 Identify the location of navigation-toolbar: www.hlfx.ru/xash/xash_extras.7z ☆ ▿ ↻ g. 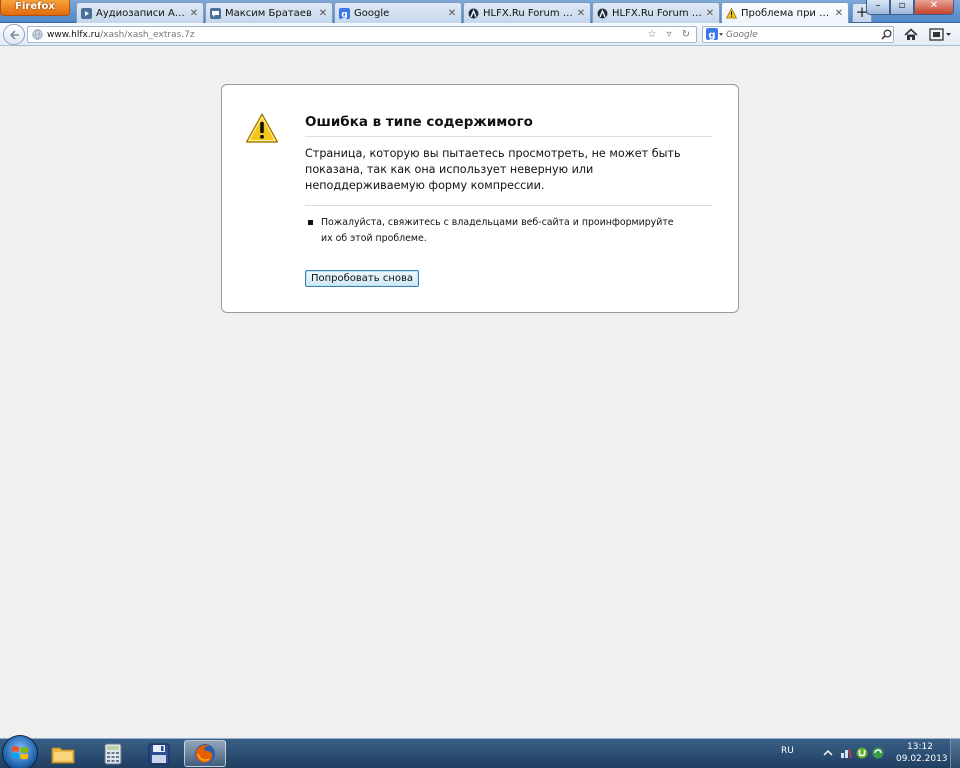
(480, 34).